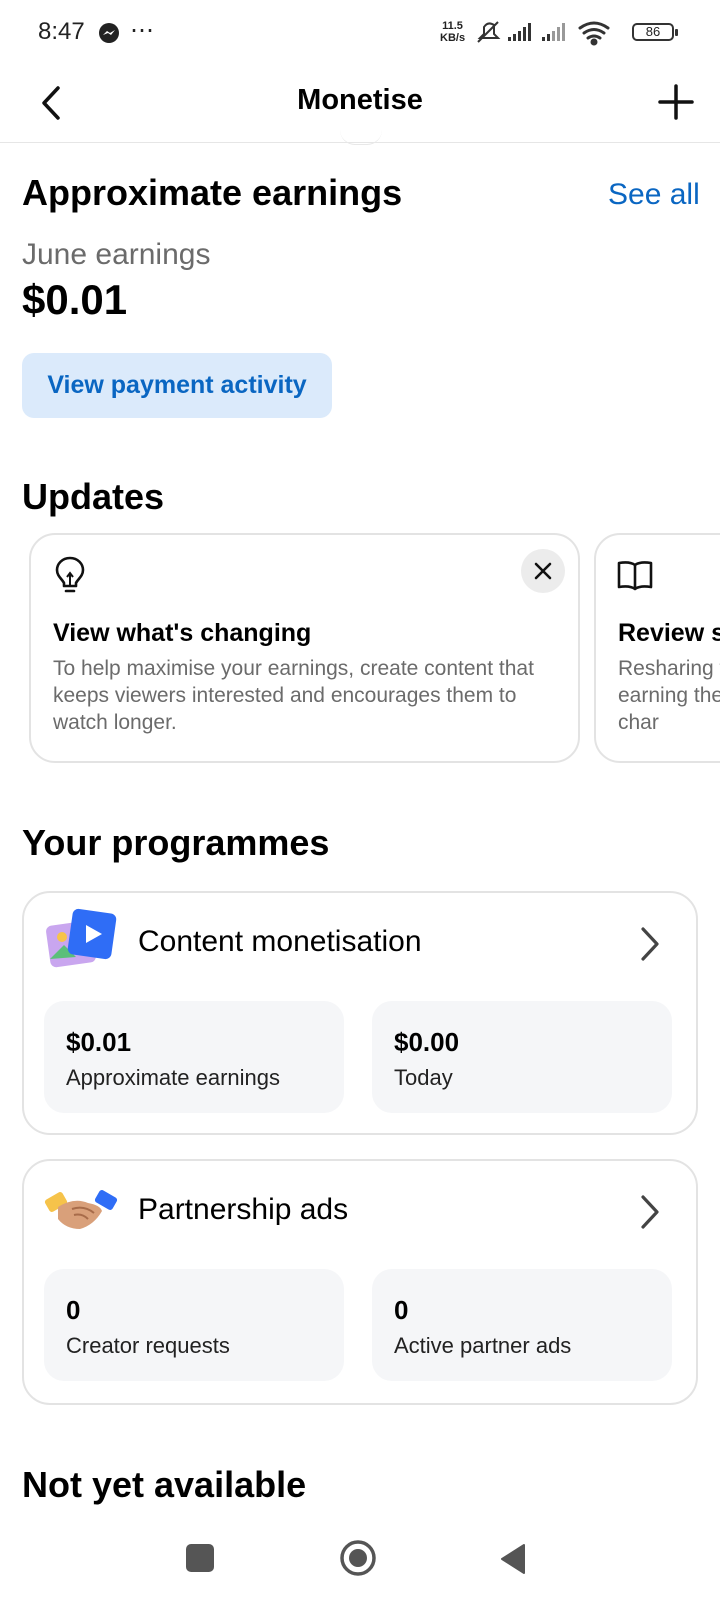 The image size is (720, 1600). Describe the element at coordinates (280, 941) in the screenshot. I see `programme-title: Content monetisation` at that location.